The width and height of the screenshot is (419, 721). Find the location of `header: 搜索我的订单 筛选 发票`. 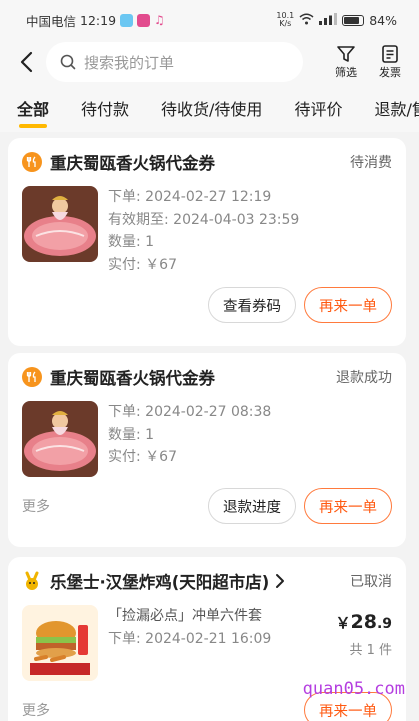

header: 搜索我的订单 筛选 发票 is located at coordinates (209, 62).